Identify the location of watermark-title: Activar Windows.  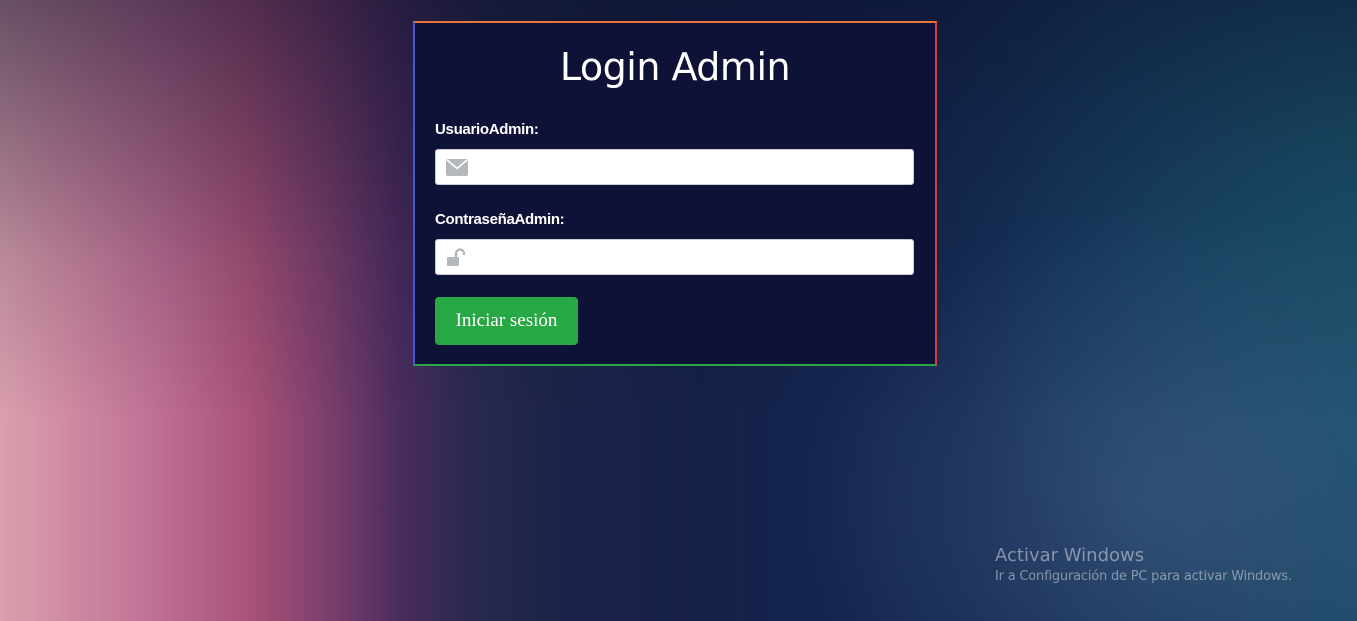
(1070, 555).